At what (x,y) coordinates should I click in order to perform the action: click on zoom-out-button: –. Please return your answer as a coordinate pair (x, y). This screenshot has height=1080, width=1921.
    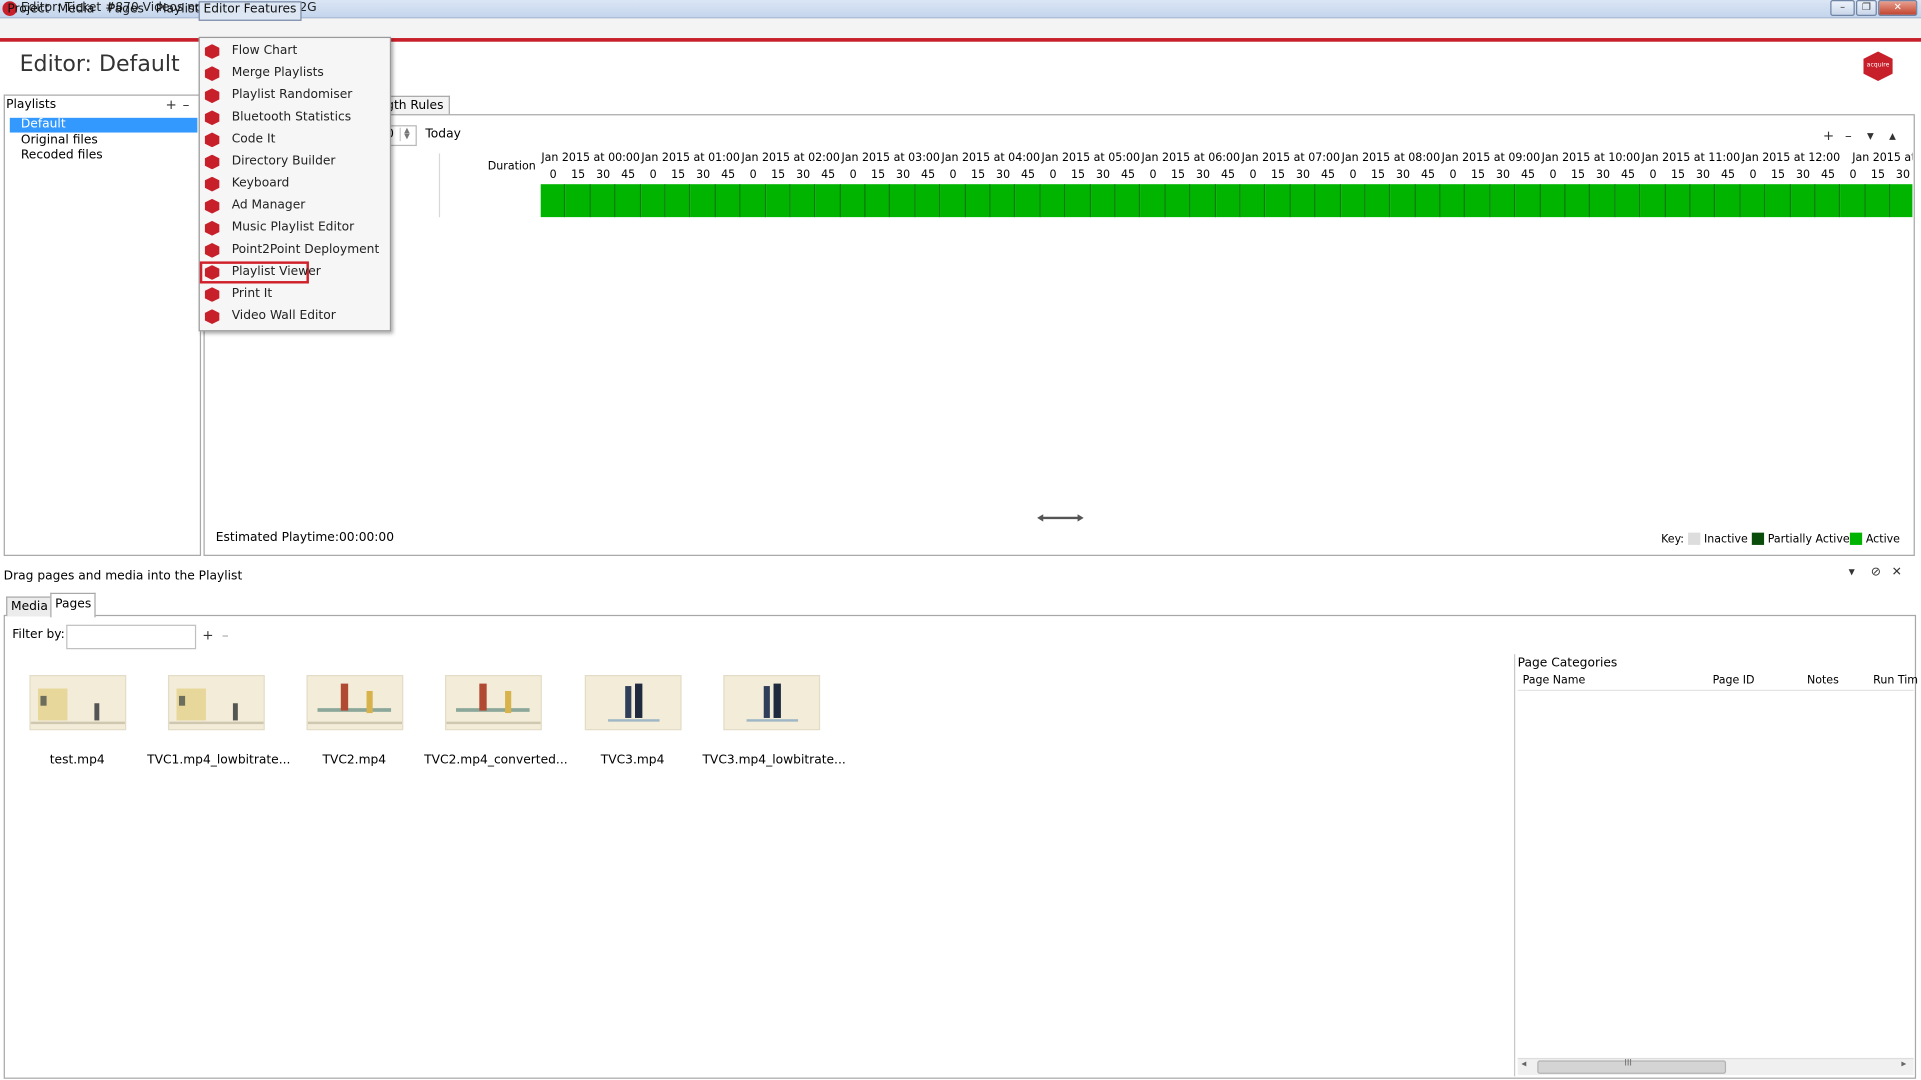
    Looking at the image, I should click on (1848, 136).